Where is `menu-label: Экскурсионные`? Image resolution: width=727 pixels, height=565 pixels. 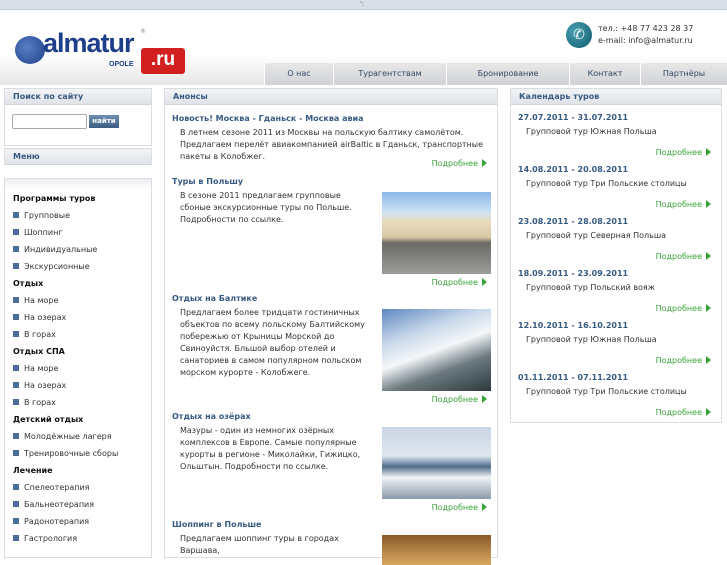
menu-label: Экскурсионные is located at coordinates (57, 266).